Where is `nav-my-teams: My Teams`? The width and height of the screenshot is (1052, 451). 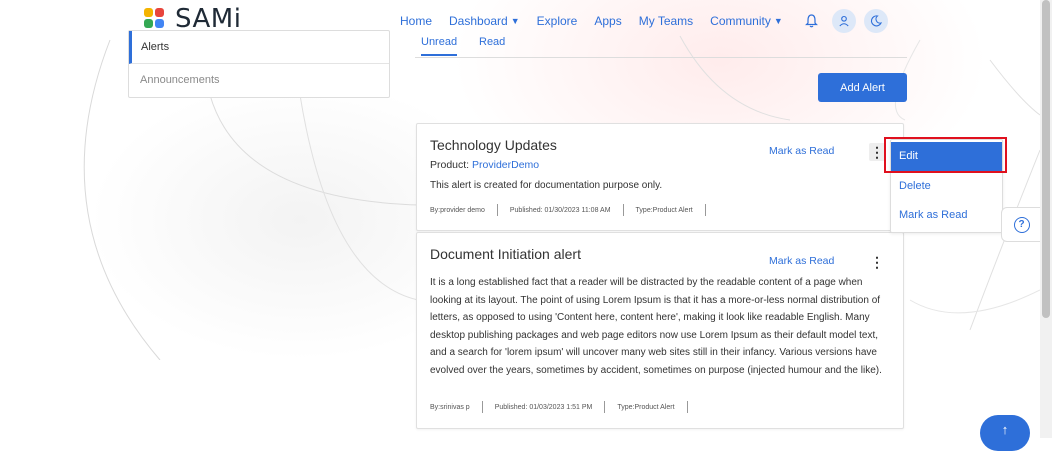 nav-my-teams: My Teams is located at coordinates (666, 21).